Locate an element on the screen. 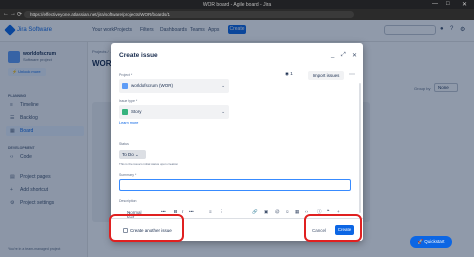 This screenshot has height=257, width=474. summary-input is located at coordinates (235, 185).